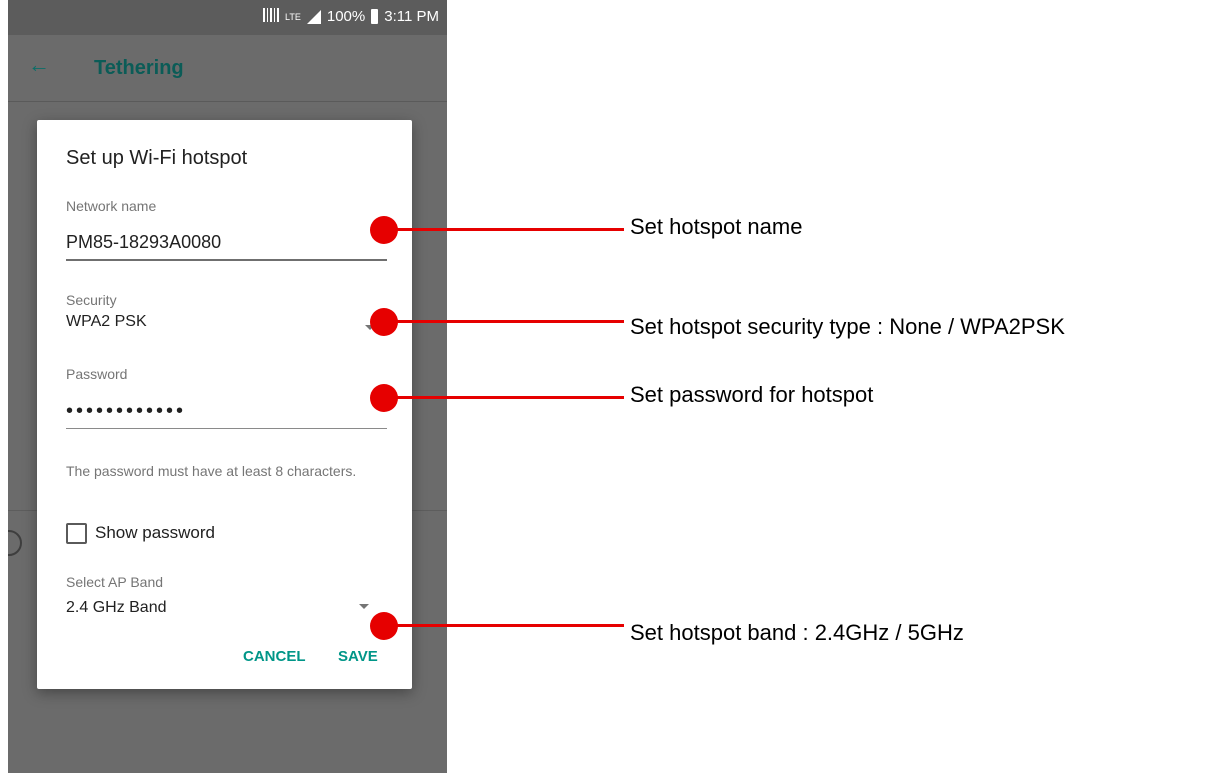 This screenshot has height=773, width=1219. Describe the element at coordinates (157, 158) in the screenshot. I see `dialog-title: Set up Wi-Fi hotspot` at that location.